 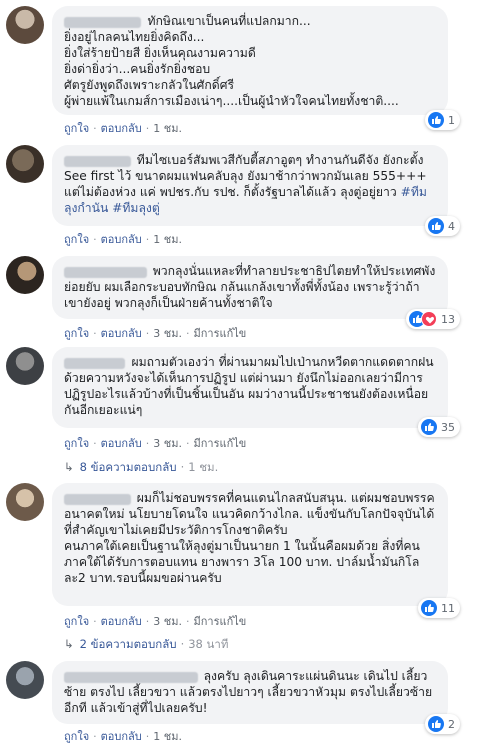 What do you see at coordinates (448, 608) in the screenshot?
I see `reaction-count: 11` at bounding box center [448, 608].